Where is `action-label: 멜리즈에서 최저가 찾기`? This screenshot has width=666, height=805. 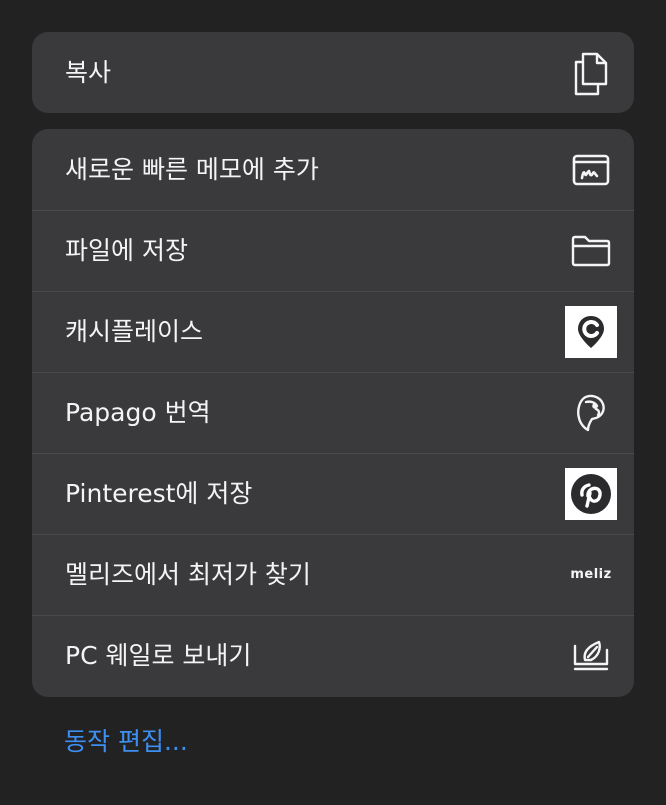
action-label: 멜리즈에서 최저가 찾기 is located at coordinates (188, 574).